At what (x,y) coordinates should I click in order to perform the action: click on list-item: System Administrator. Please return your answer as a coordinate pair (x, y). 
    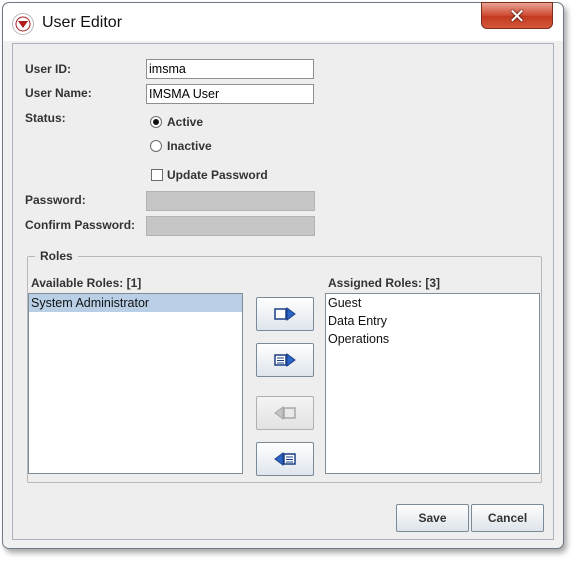
    Looking at the image, I should click on (135, 303).